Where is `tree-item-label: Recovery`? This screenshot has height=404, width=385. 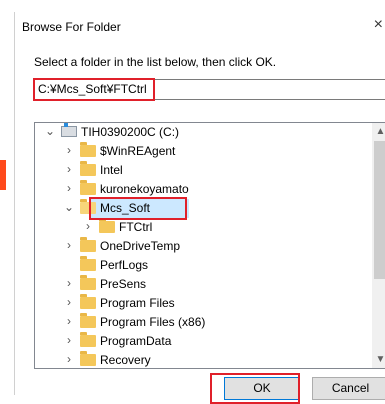
tree-item-label: Recovery is located at coordinates (125, 360).